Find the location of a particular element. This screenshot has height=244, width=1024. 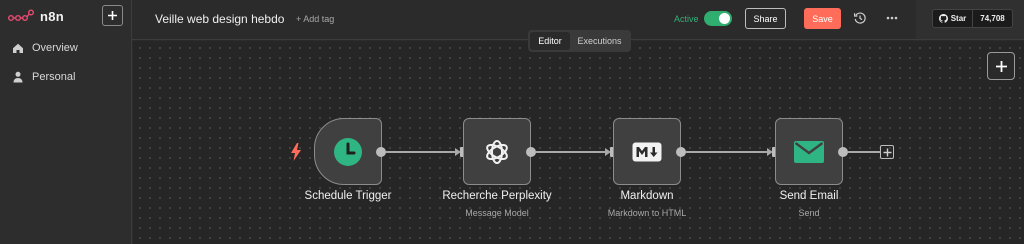

node-title: Send Email is located at coordinates (809, 196).